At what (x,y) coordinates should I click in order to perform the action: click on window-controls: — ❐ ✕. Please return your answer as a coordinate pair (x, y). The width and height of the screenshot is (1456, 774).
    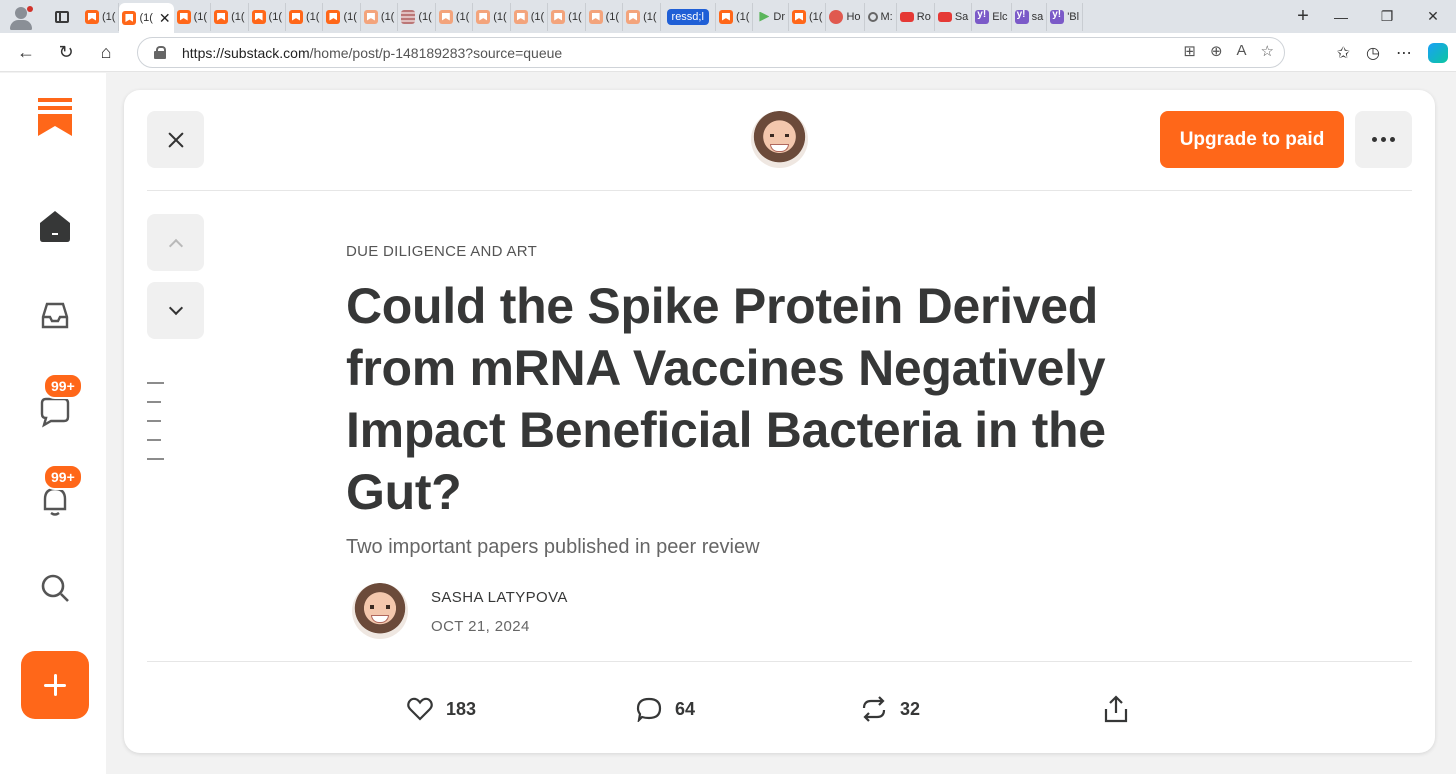
    Looking at the image, I should click on (1387, 16).